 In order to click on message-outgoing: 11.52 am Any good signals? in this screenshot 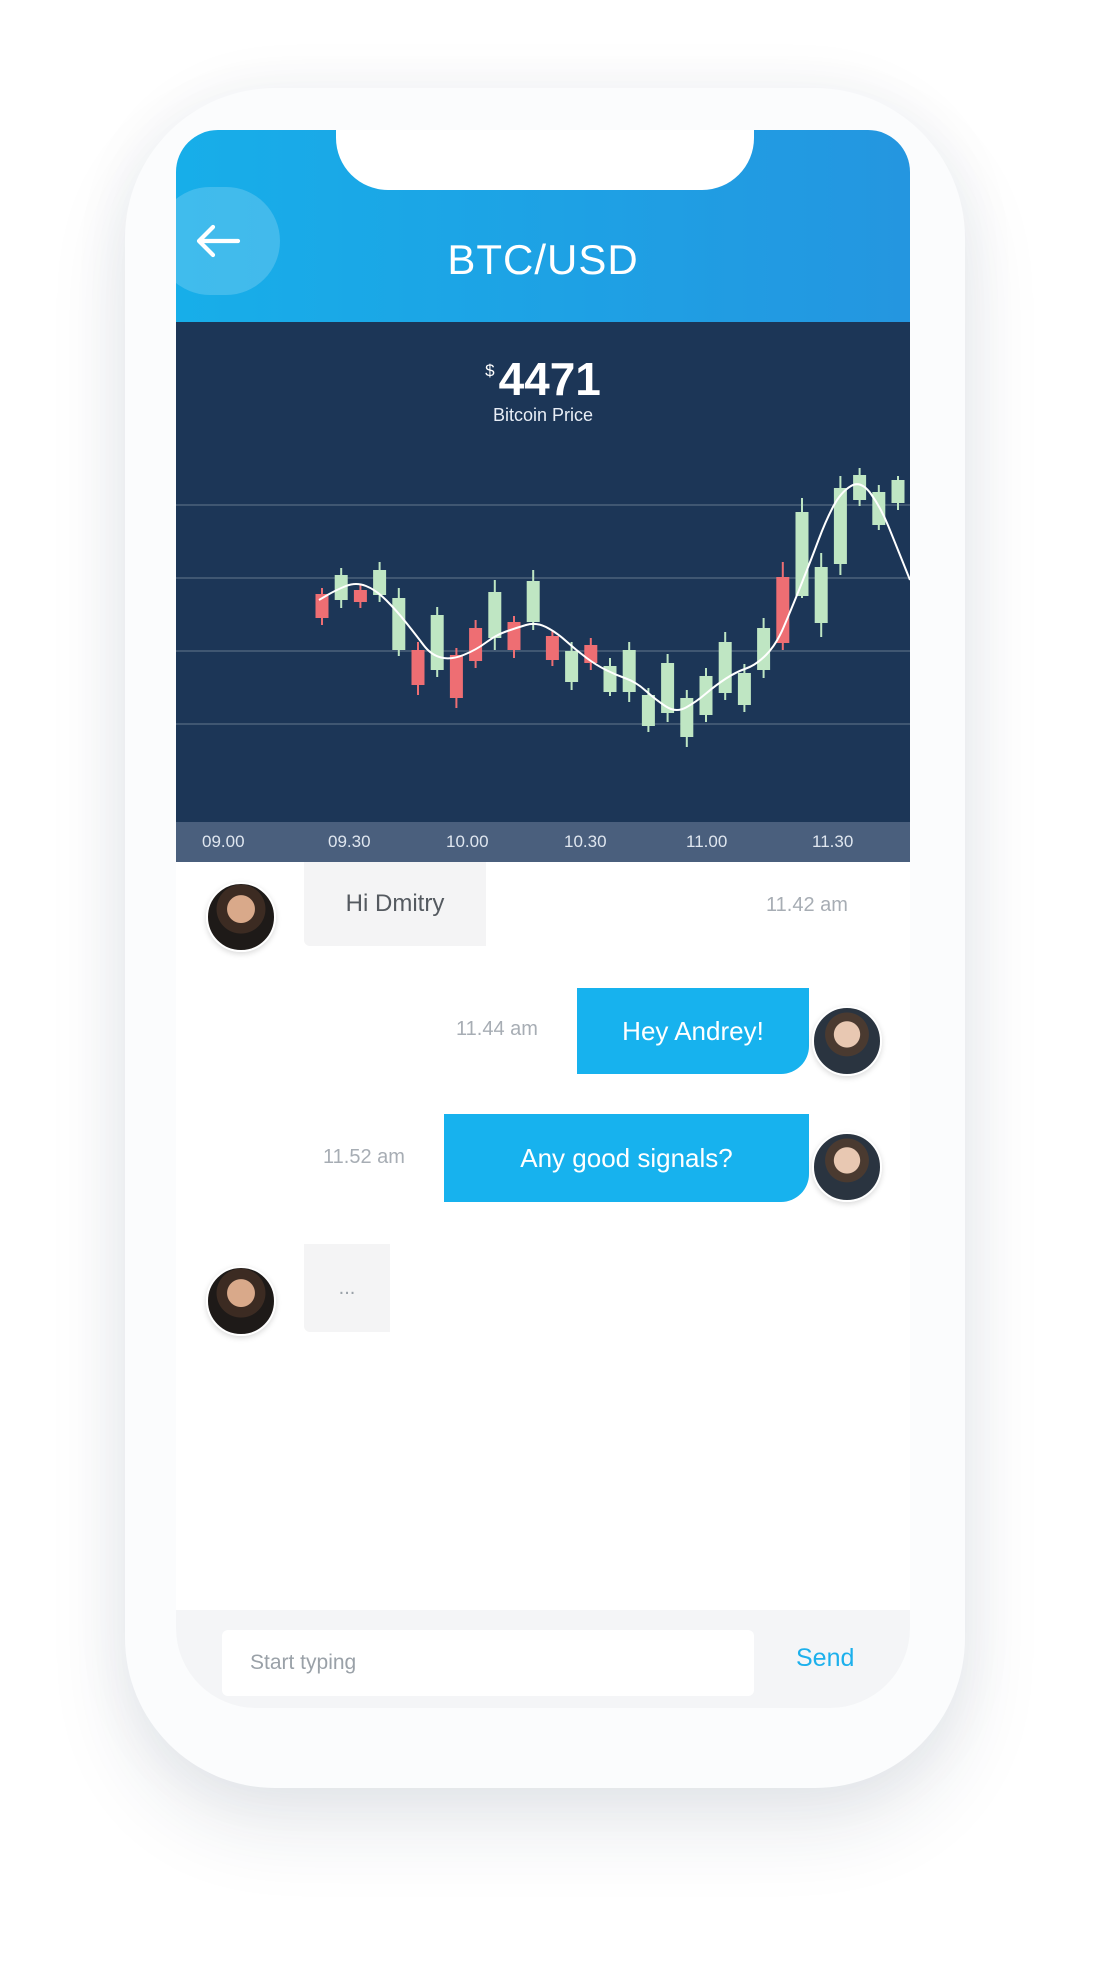, I will do `click(543, 1160)`.